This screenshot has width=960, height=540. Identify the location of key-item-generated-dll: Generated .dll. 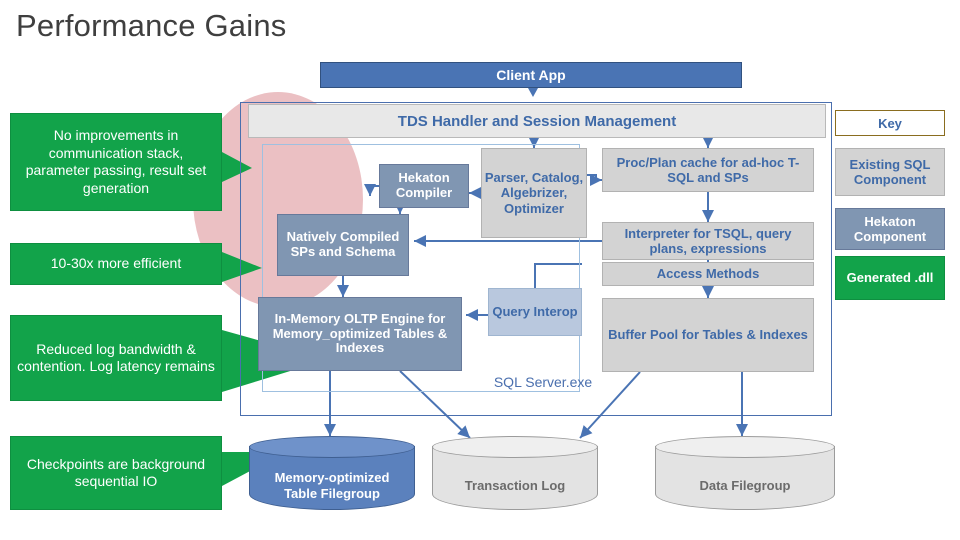
(890, 278).